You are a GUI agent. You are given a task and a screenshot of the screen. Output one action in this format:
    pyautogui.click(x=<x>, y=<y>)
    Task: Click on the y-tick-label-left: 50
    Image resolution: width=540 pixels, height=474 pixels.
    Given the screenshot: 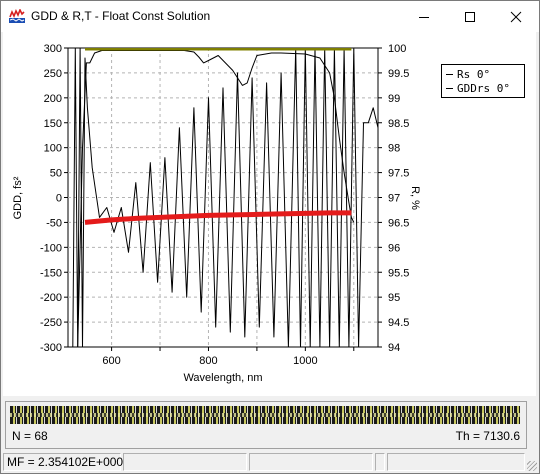 What is the action you would take?
    pyautogui.click(x=56, y=174)
    